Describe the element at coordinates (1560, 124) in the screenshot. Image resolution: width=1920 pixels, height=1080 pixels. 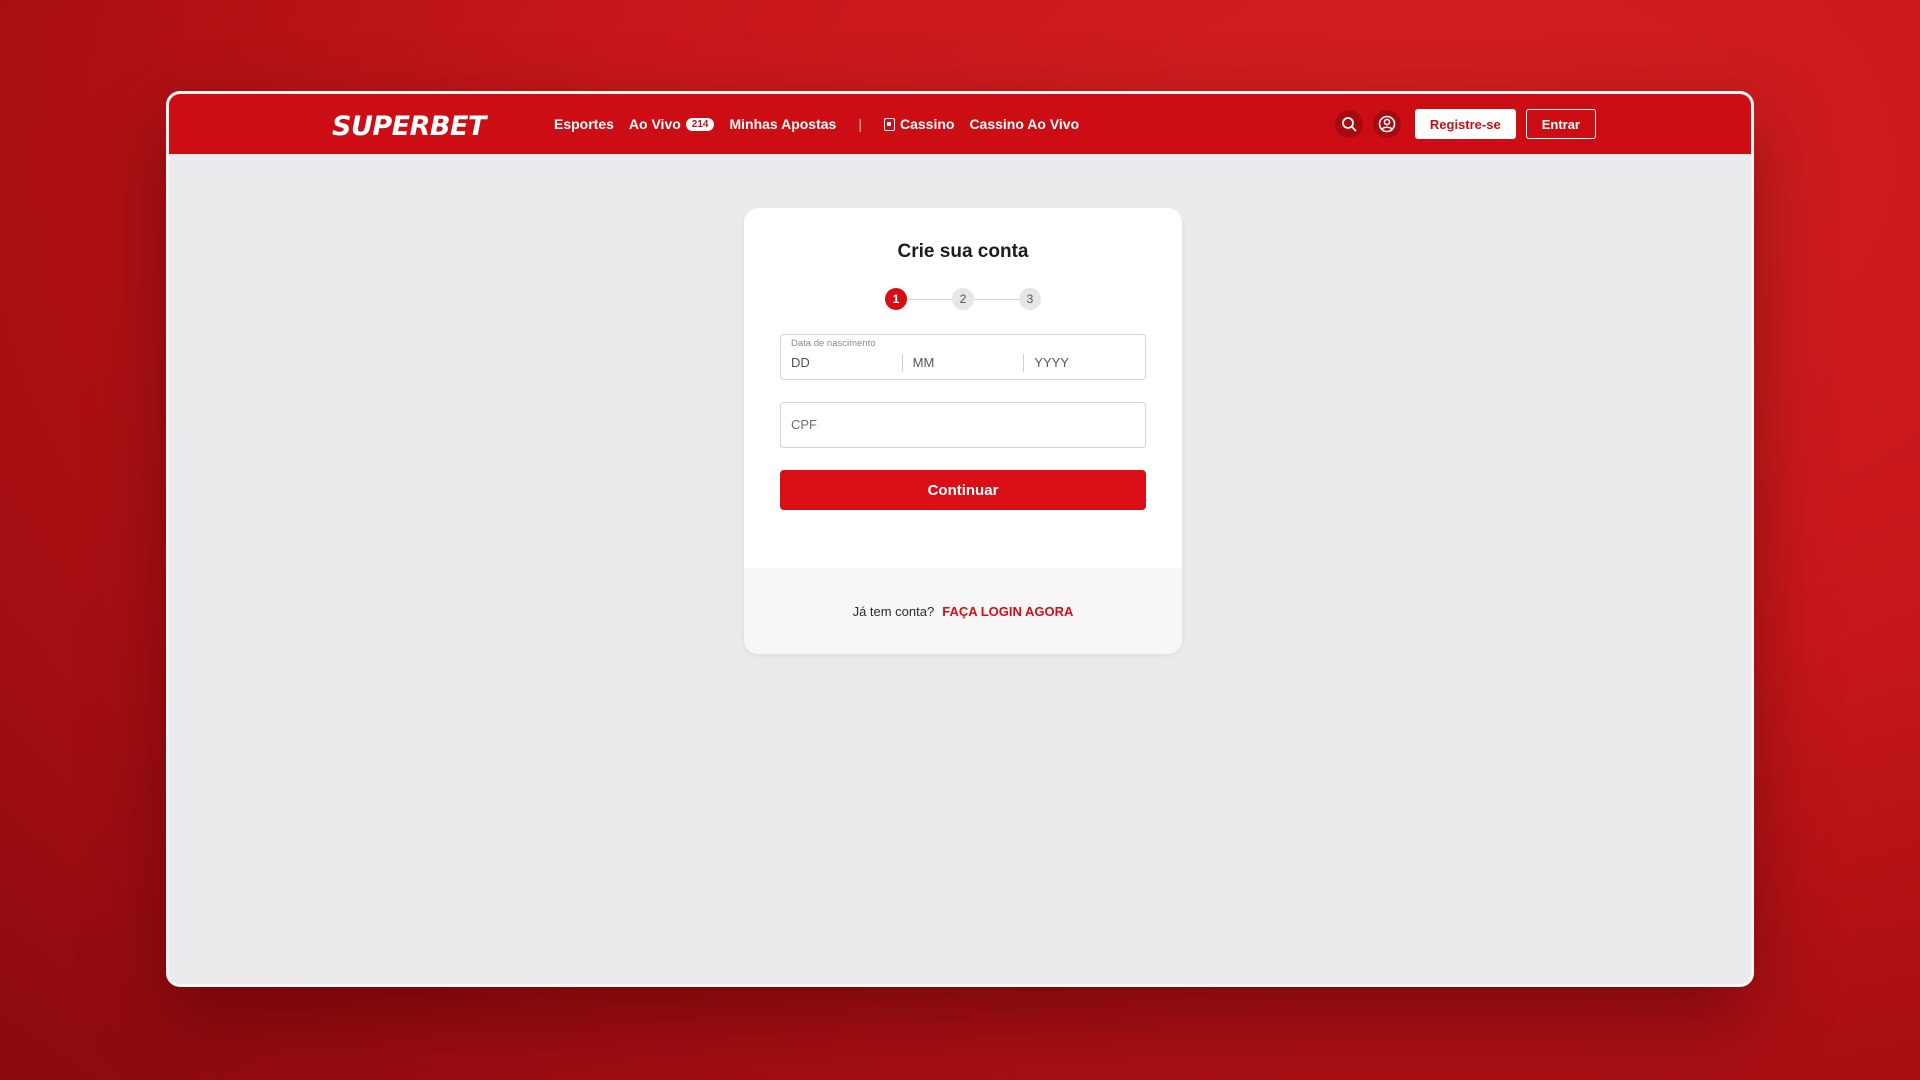
I see `login-button: Entrar` at that location.